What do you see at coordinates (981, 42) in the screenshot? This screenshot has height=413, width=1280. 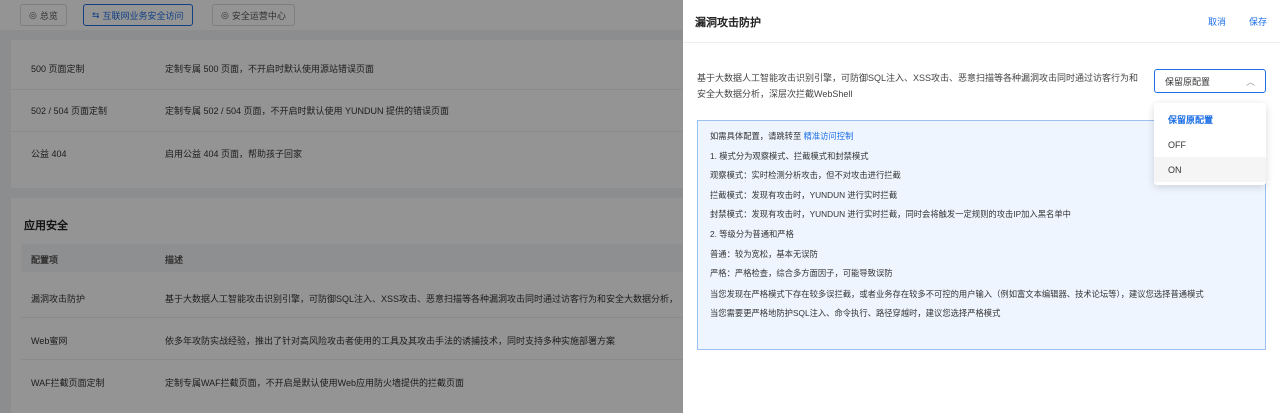 I see `header-divider` at bounding box center [981, 42].